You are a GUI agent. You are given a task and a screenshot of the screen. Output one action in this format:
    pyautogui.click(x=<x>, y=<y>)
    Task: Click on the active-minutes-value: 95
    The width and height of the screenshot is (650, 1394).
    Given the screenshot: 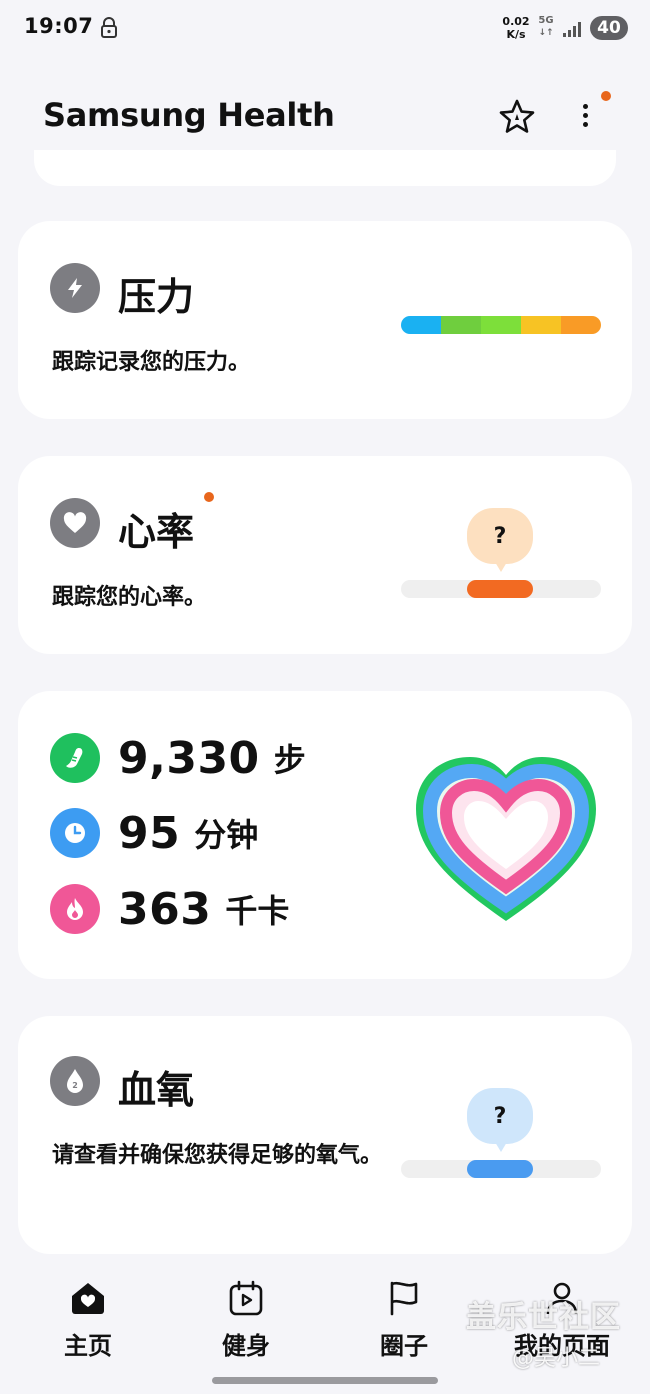 What is the action you would take?
    pyautogui.click(x=149, y=833)
    